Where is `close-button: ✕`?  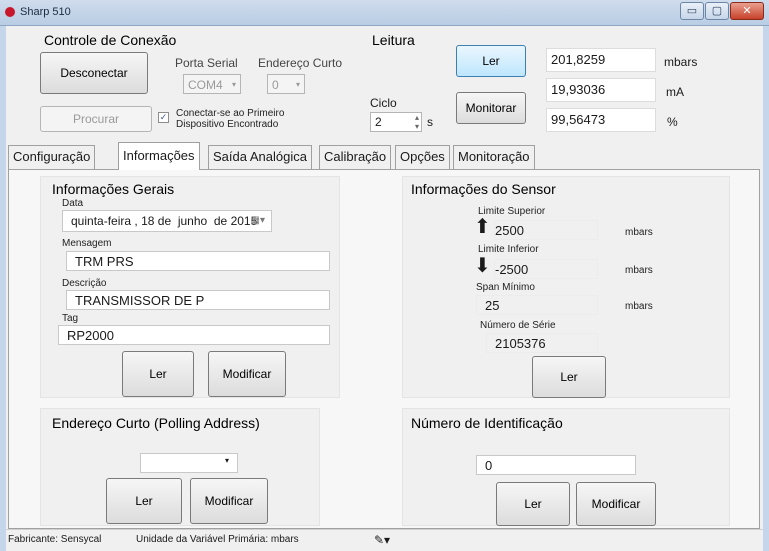
close-button: ✕ is located at coordinates (747, 11).